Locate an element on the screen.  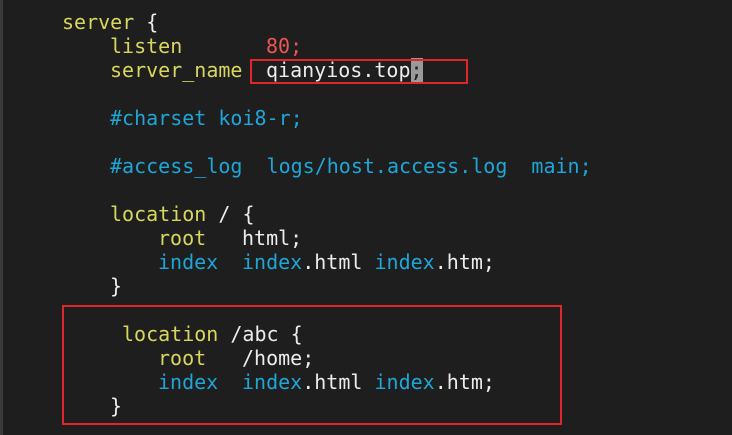
root-value: html; is located at coordinates (272, 238).